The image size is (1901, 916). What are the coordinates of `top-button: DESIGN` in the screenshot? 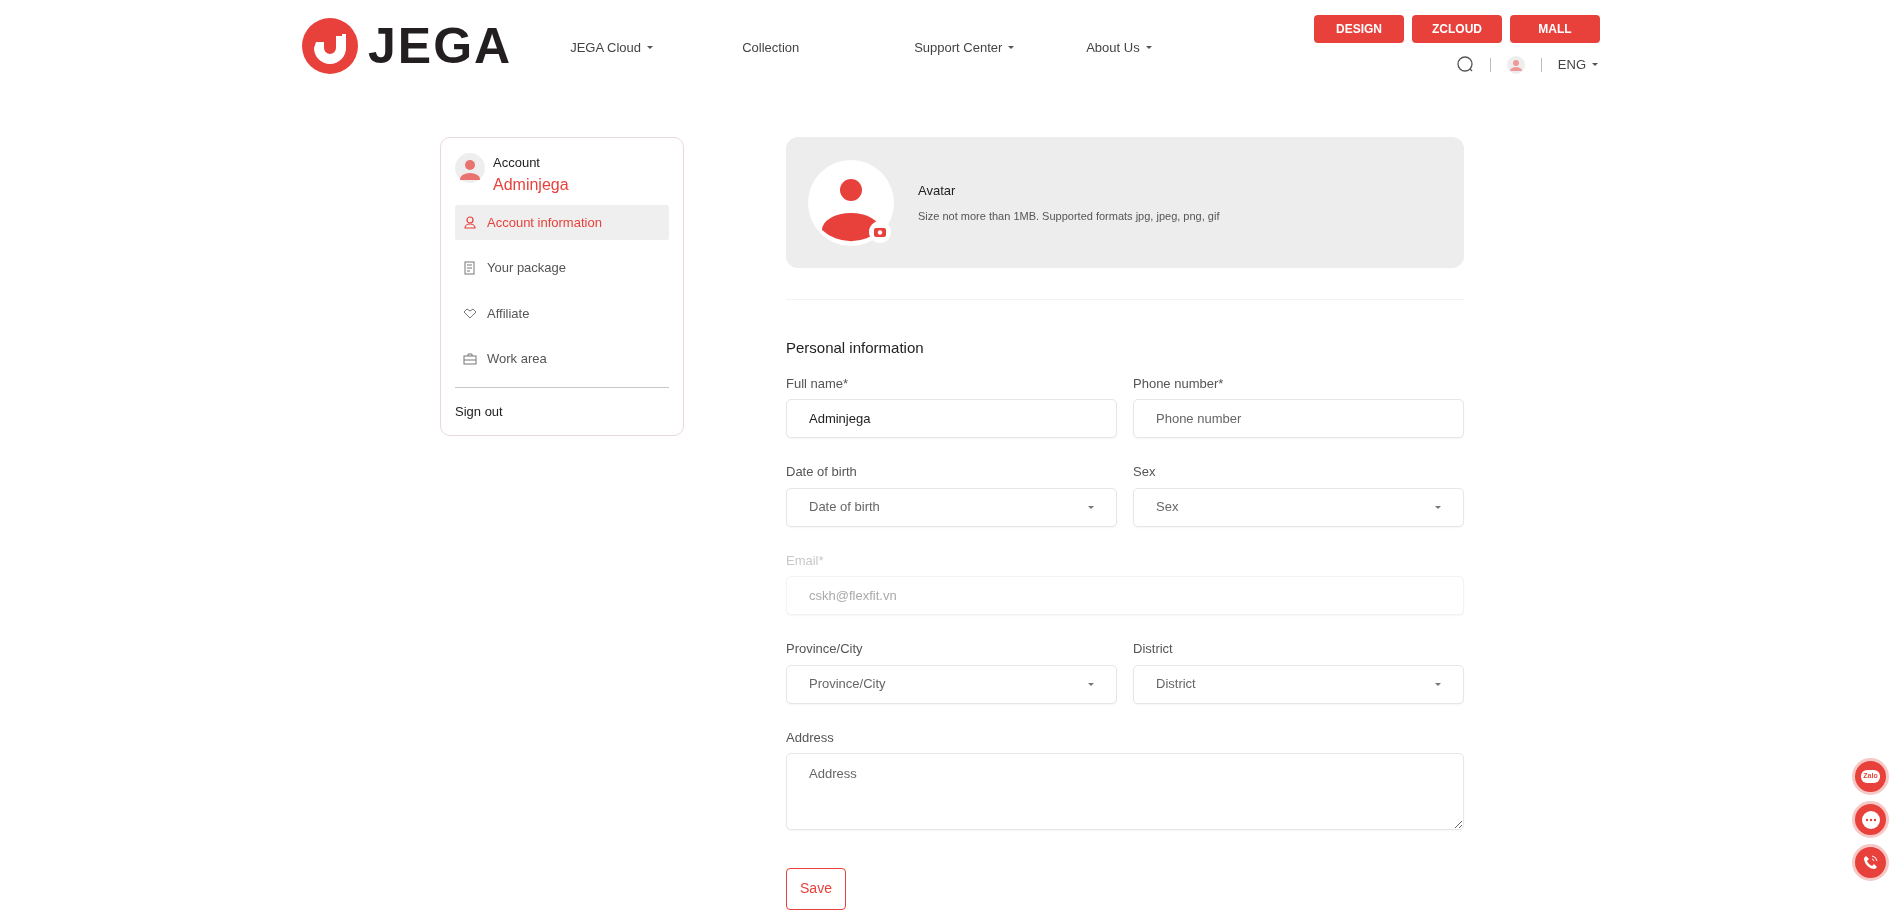 It's located at (1359, 29).